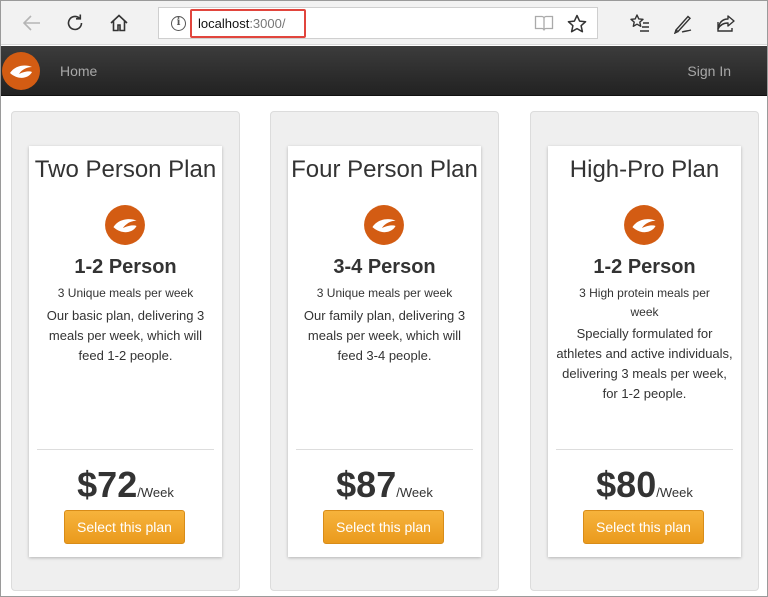 This screenshot has height=597, width=768. What do you see at coordinates (683, 23) in the screenshot?
I see `pen-icon` at bounding box center [683, 23].